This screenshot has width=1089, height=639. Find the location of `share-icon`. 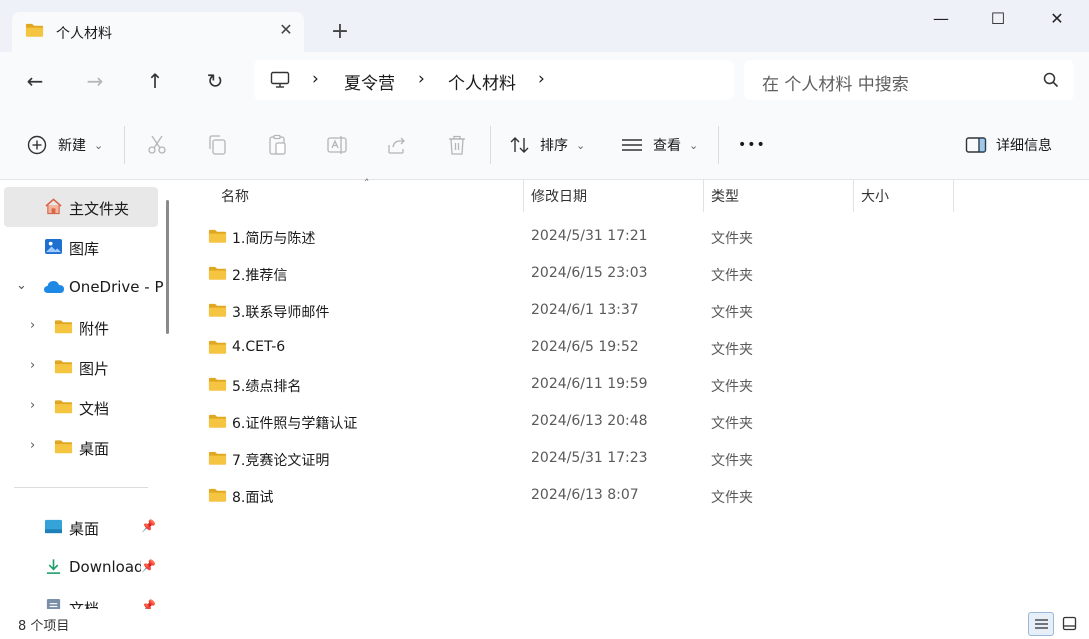

share-icon is located at coordinates (397, 145).